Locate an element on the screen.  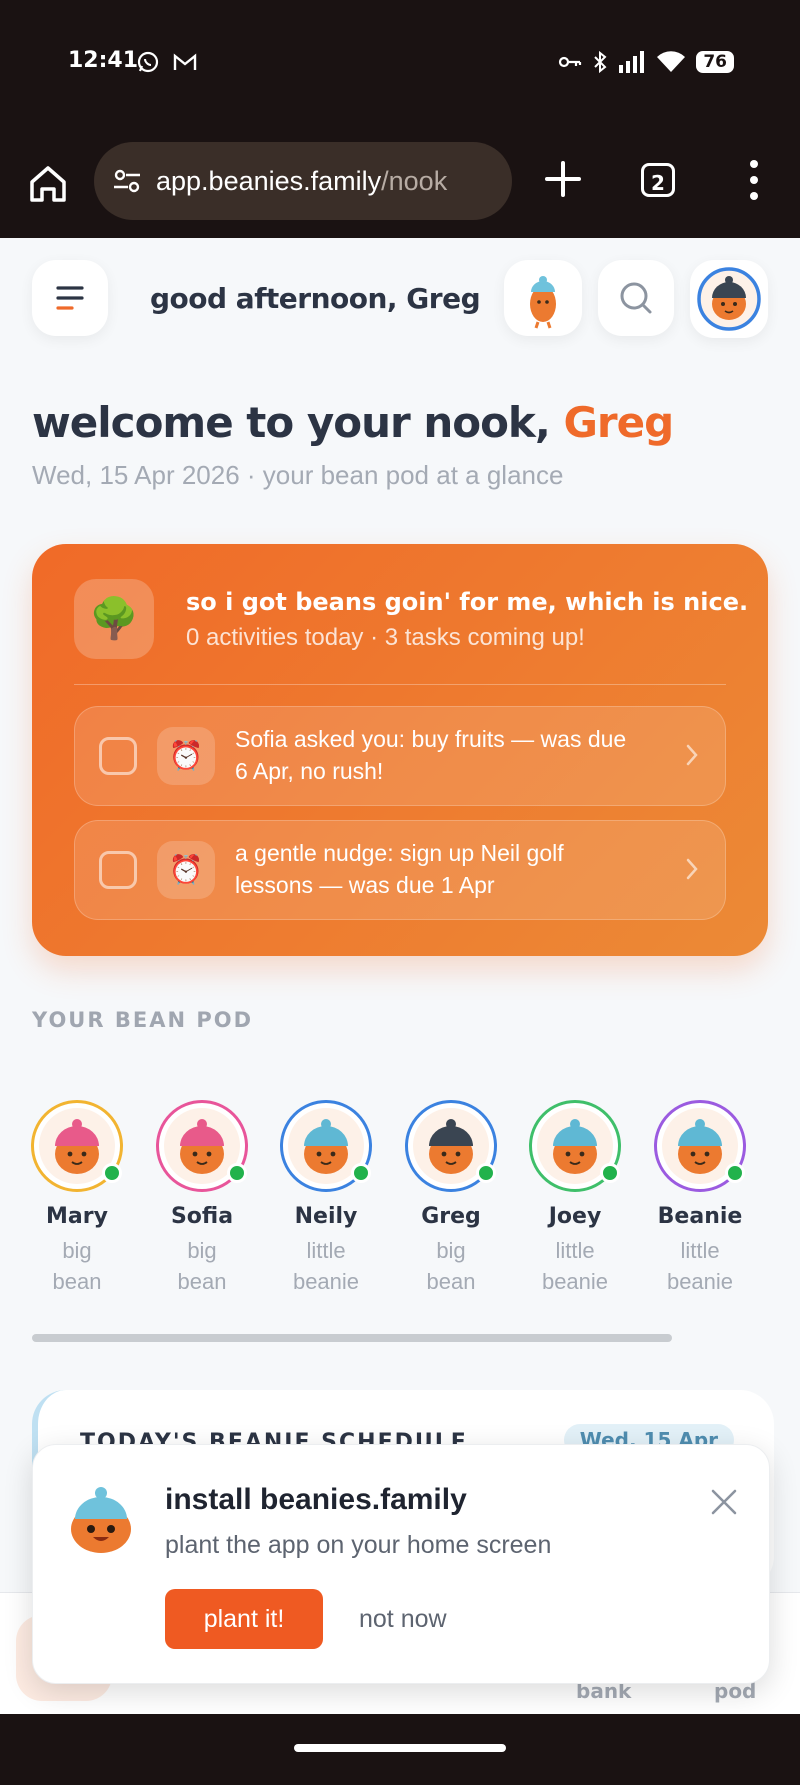
home-icon is located at coordinates (48, 184).